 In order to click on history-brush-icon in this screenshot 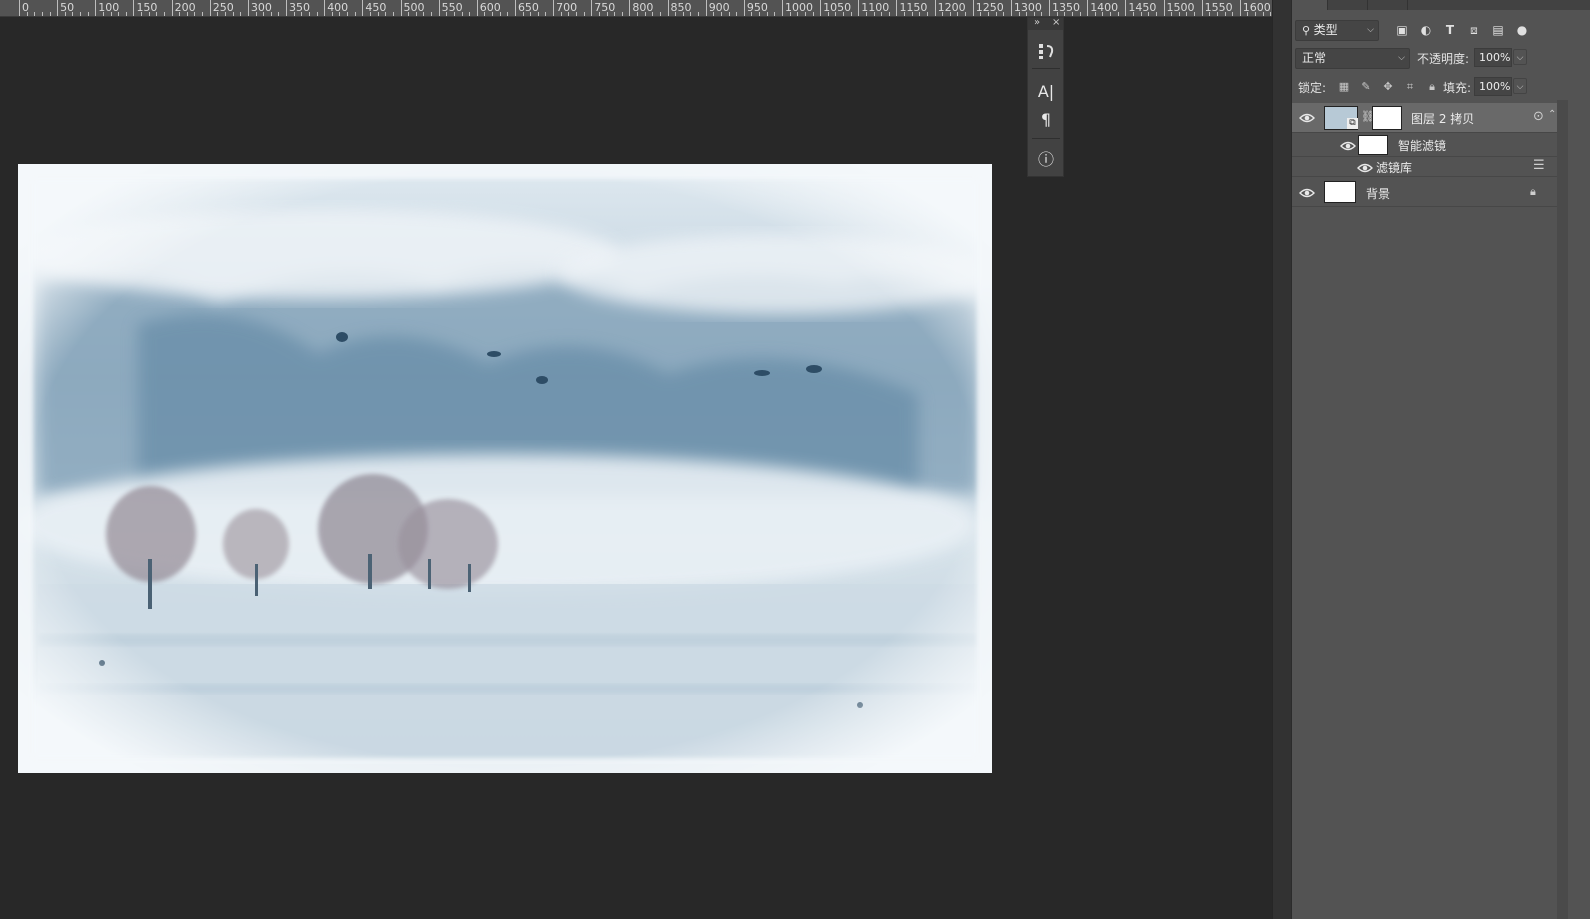, I will do `click(1046, 51)`.